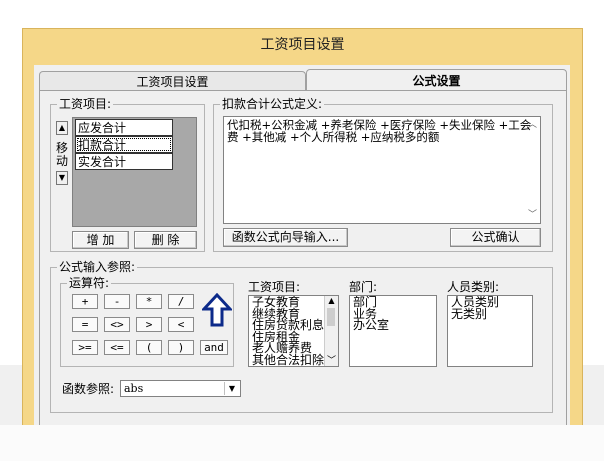 The image size is (604, 461). I want to click on op-plus-button: +, so click(85, 301).